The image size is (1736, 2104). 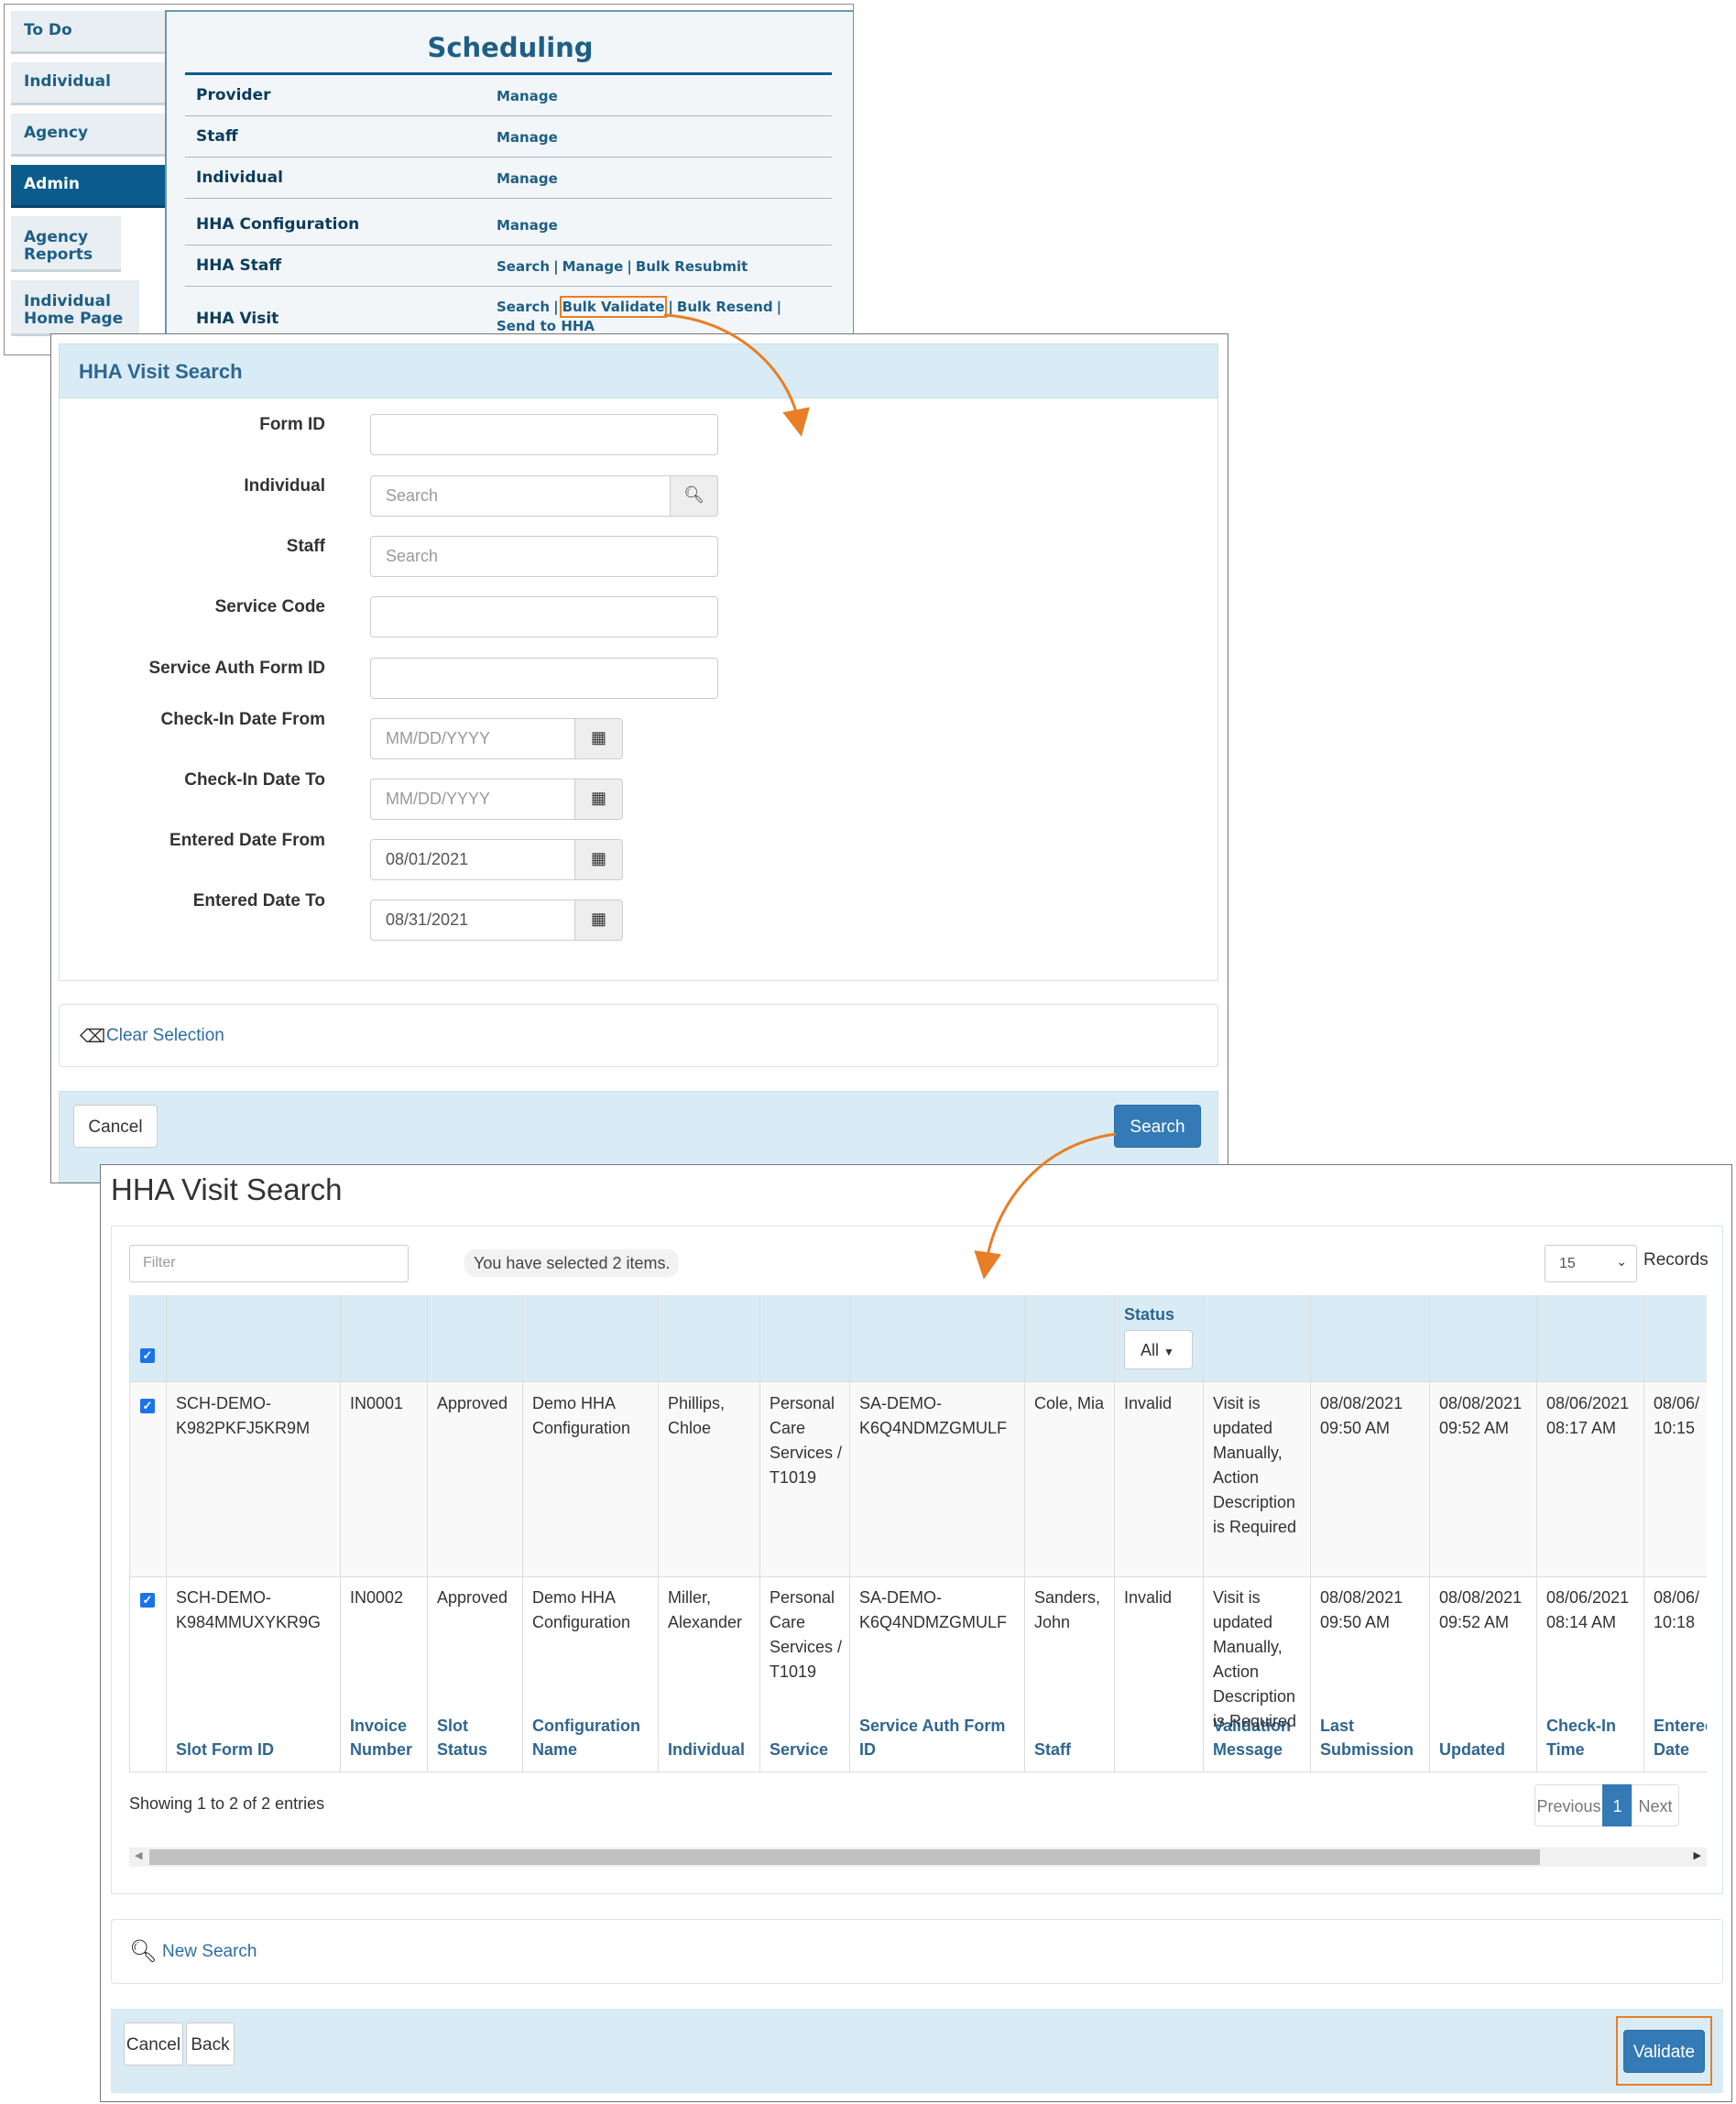 I want to click on sidebar-item-admin: Admin, so click(x=88, y=186).